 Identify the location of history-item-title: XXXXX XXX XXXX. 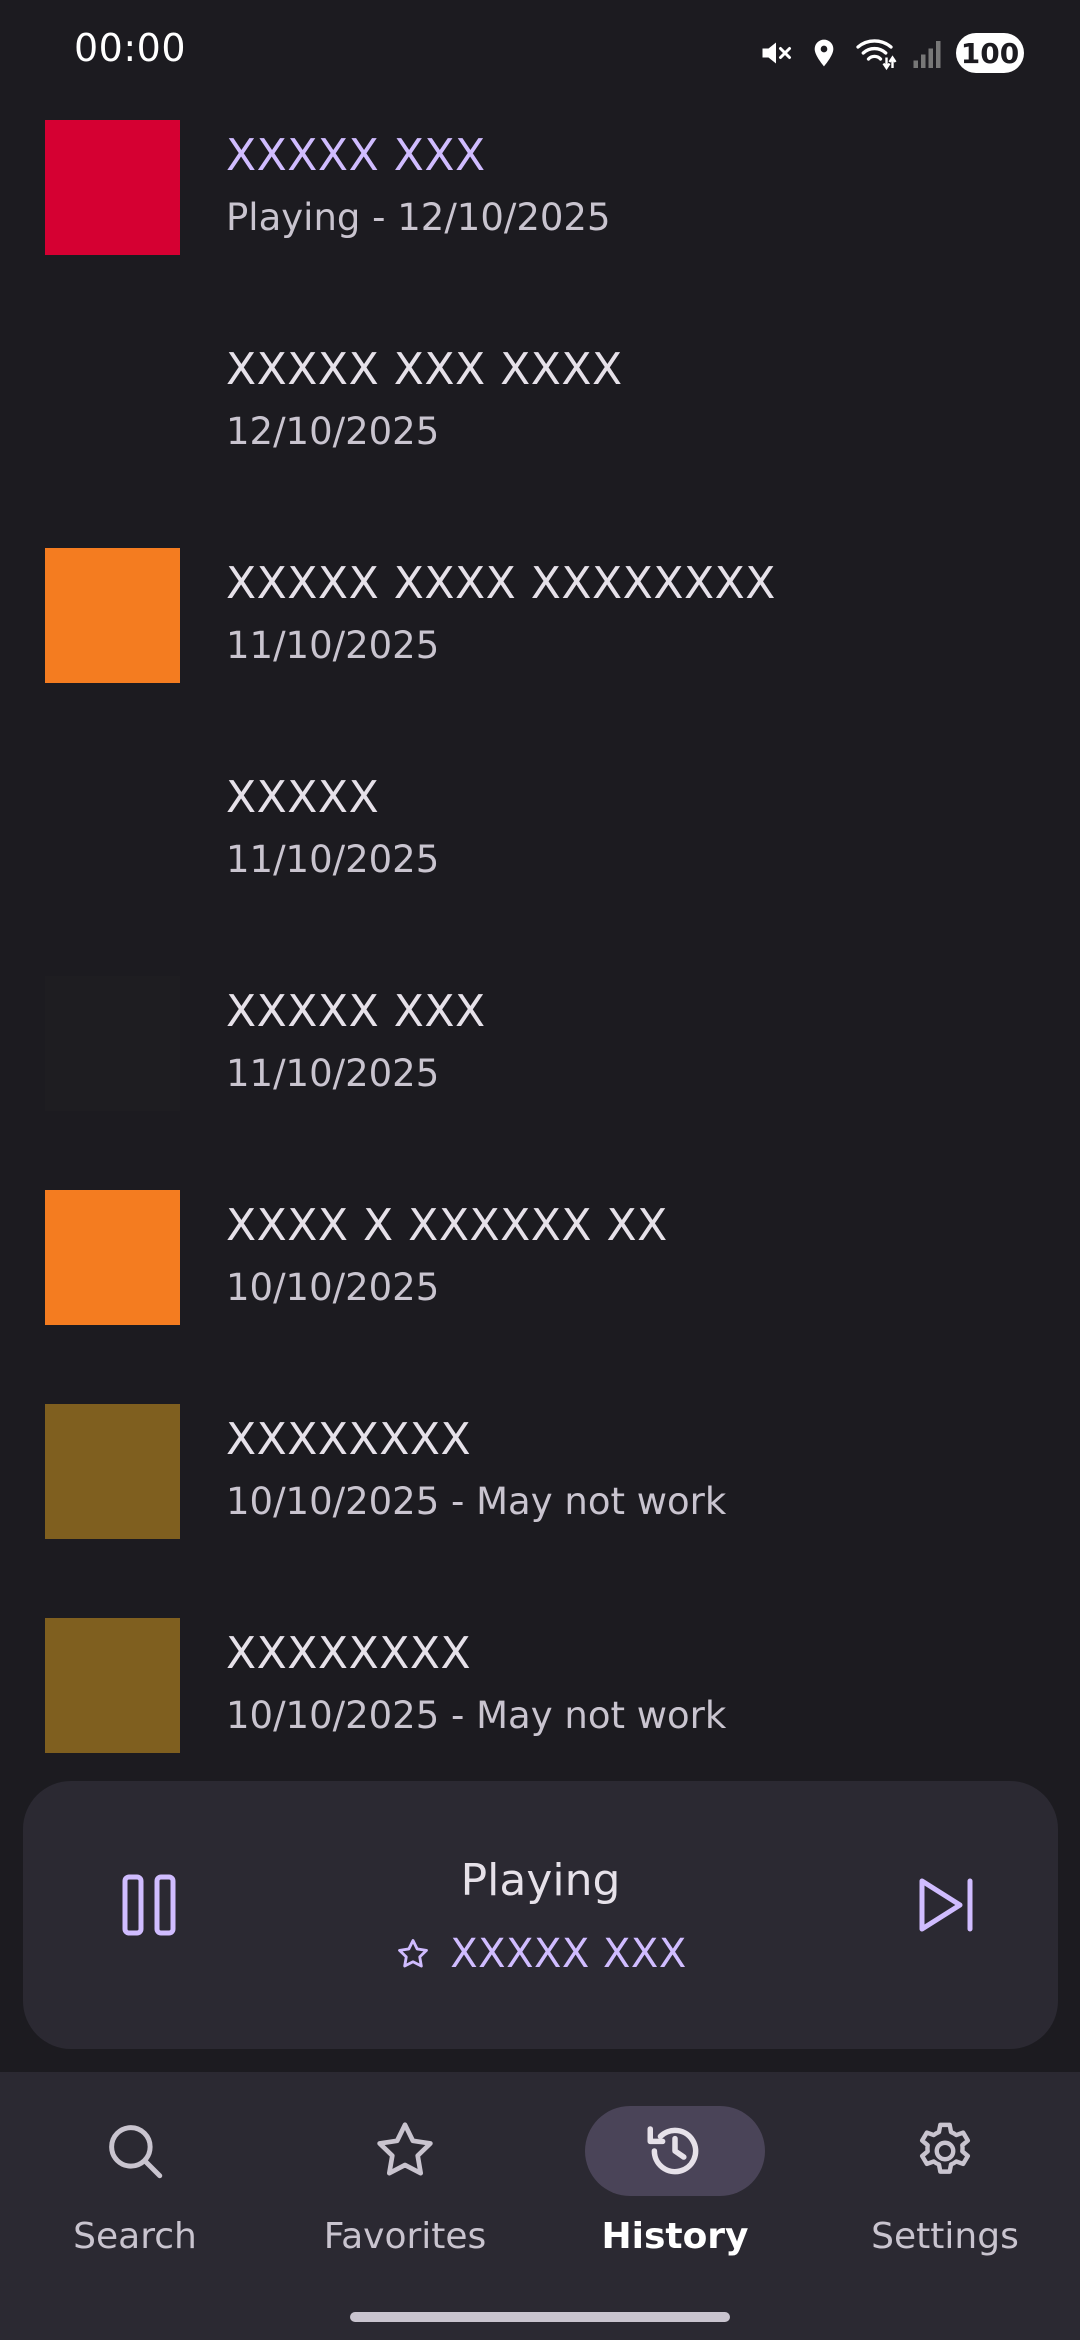
(424, 369).